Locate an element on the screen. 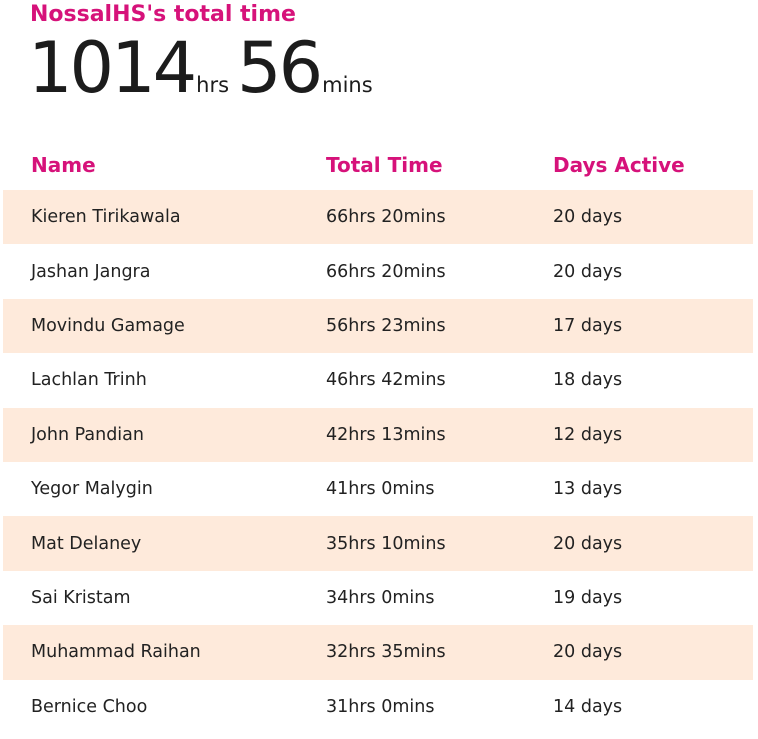  total-minutes-unit: mins is located at coordinates (347, 85).